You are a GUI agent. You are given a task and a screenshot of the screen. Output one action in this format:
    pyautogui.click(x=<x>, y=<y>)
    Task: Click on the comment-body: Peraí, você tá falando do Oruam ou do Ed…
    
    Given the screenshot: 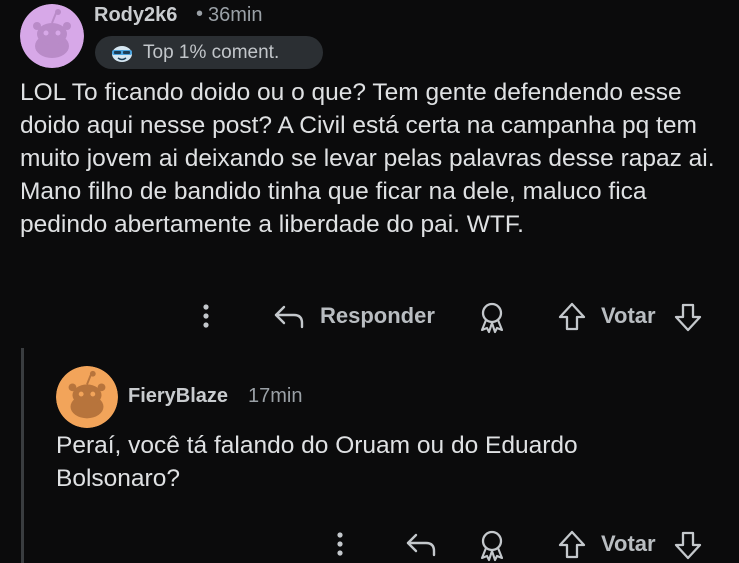 What is the action you would take?
    pyautogui.click(x=317, y=462)
    